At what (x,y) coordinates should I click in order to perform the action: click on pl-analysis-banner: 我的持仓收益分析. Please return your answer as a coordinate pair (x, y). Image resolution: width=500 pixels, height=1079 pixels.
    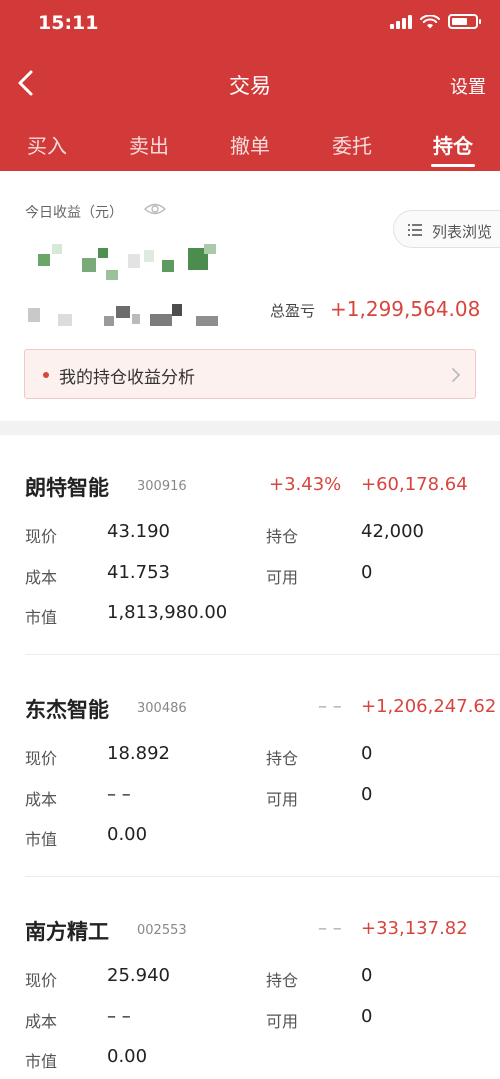
    Looking at the image, I should click on (250, 374).